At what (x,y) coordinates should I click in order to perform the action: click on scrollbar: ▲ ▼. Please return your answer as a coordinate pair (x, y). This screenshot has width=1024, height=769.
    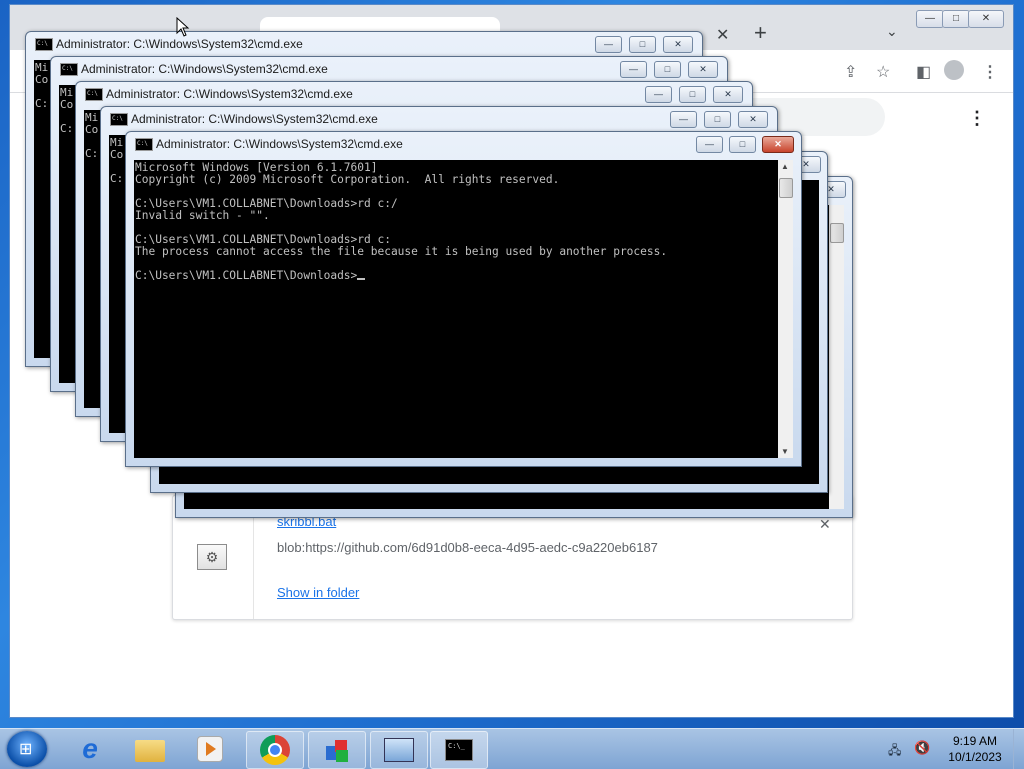
    Looking at the image, I should click on (785, 309).